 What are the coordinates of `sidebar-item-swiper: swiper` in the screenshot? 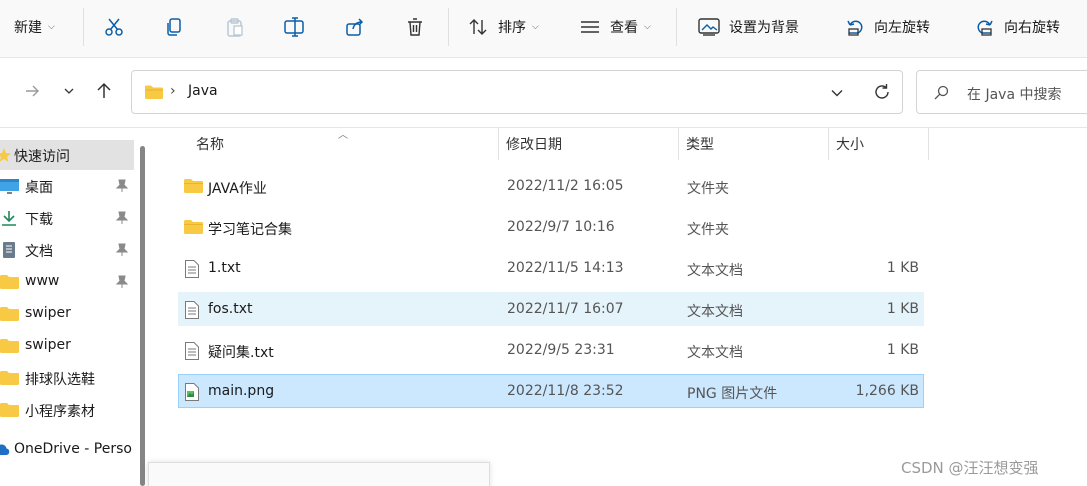 It's located at (67, 314).